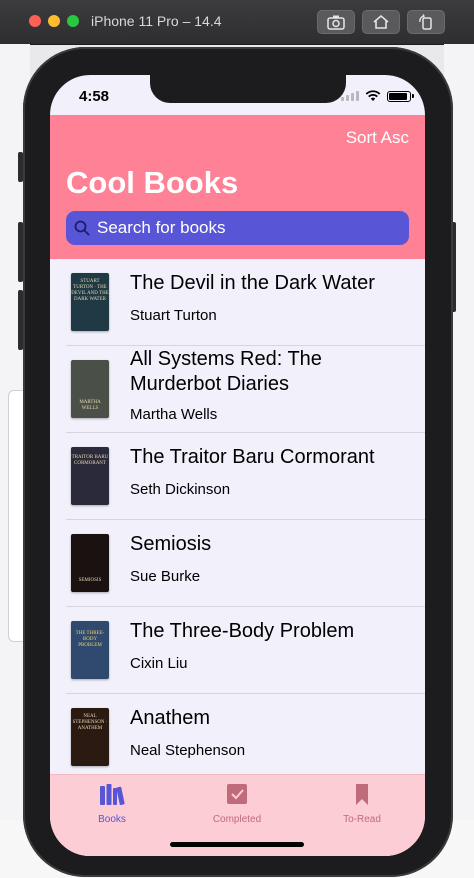 The image size is (474, 878). Describe the element at coordinates (171, 544) in the screenshot. I see `book-title: Semiosis` at that location.